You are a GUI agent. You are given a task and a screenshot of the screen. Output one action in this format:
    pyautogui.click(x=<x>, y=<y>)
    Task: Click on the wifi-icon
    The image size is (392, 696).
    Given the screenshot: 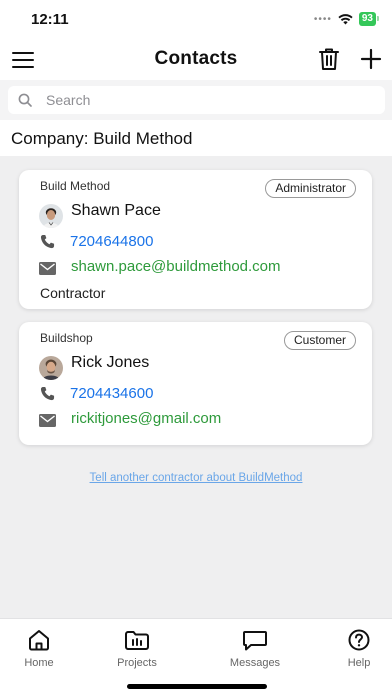 What is the action you would take?
    pyautogui.click(x=345, y=18)
    